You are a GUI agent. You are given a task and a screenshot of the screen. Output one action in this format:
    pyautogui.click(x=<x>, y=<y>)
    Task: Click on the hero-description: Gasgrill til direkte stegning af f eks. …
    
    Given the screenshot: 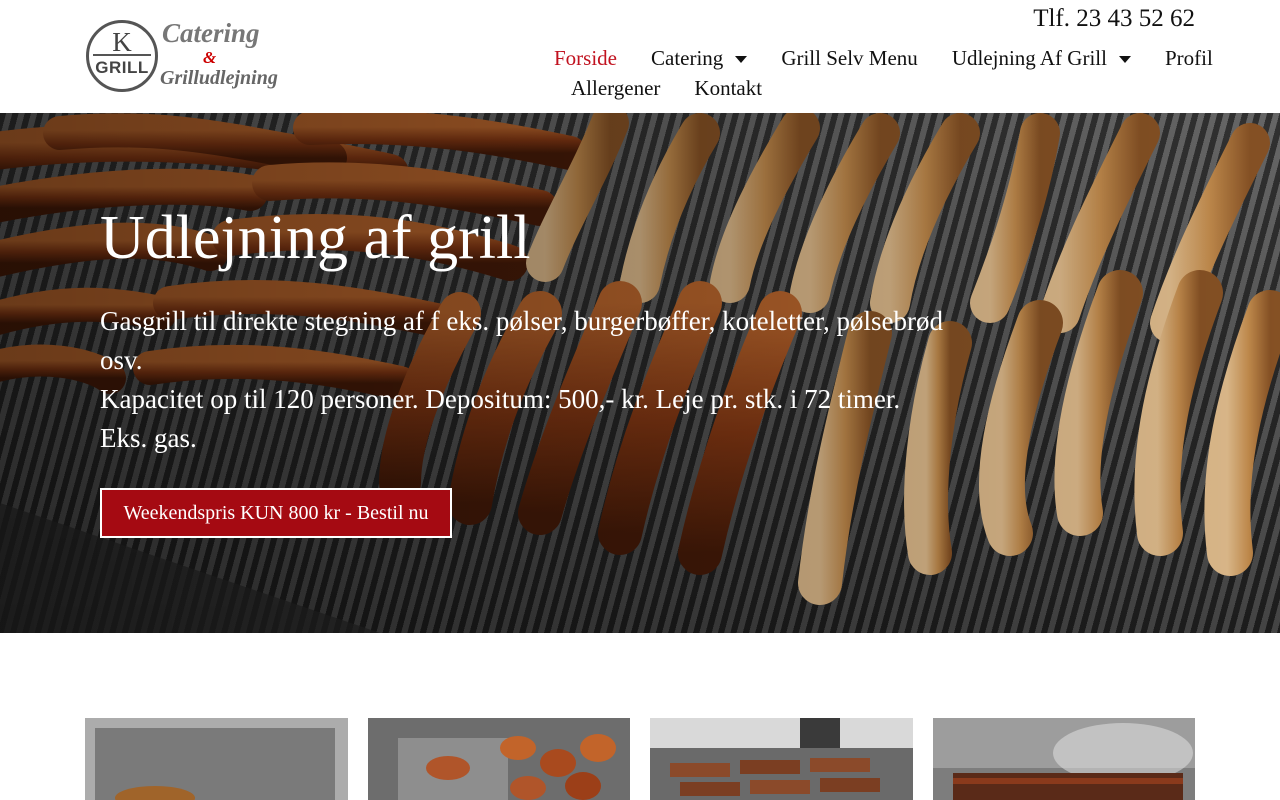 What is the action you would take?
    pyautogui.click(x=525, y=380)
    